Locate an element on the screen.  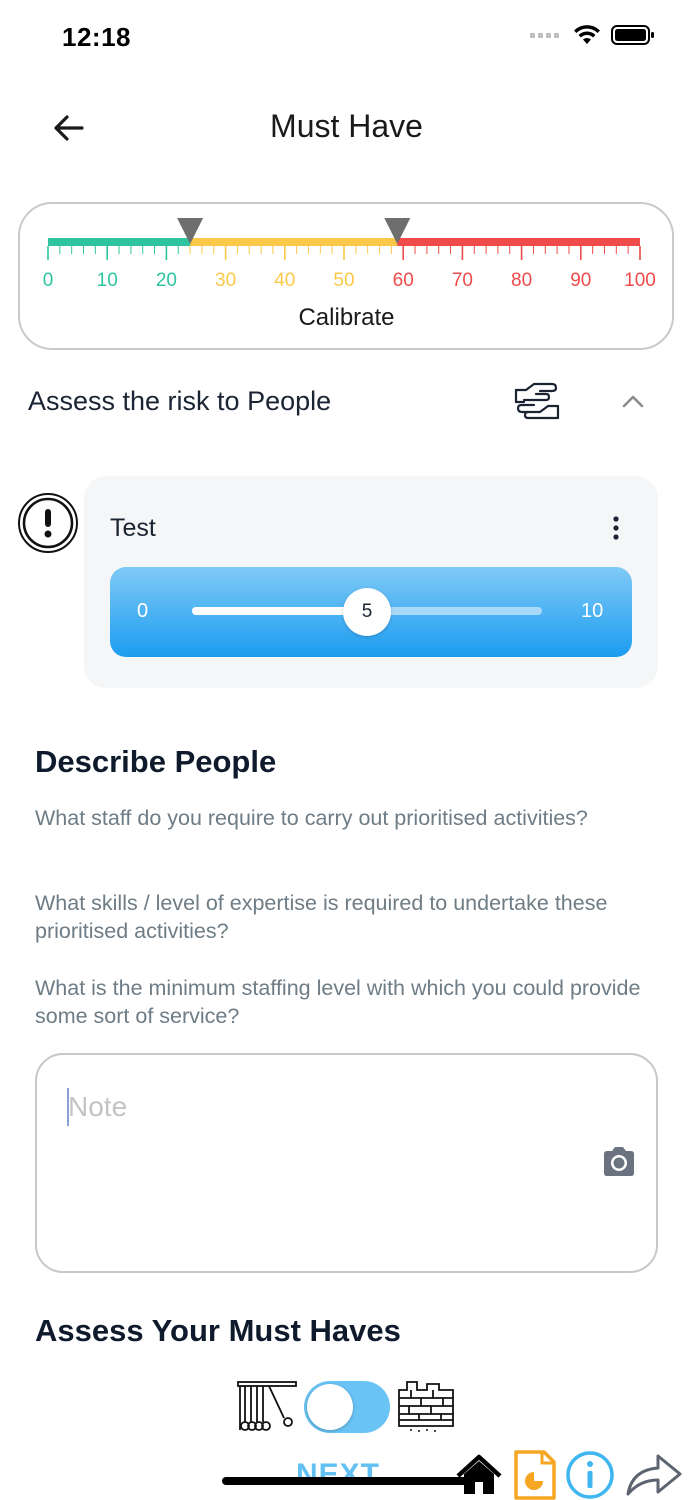
scale-tick-label: 20 is located at coordinates (166, 280).